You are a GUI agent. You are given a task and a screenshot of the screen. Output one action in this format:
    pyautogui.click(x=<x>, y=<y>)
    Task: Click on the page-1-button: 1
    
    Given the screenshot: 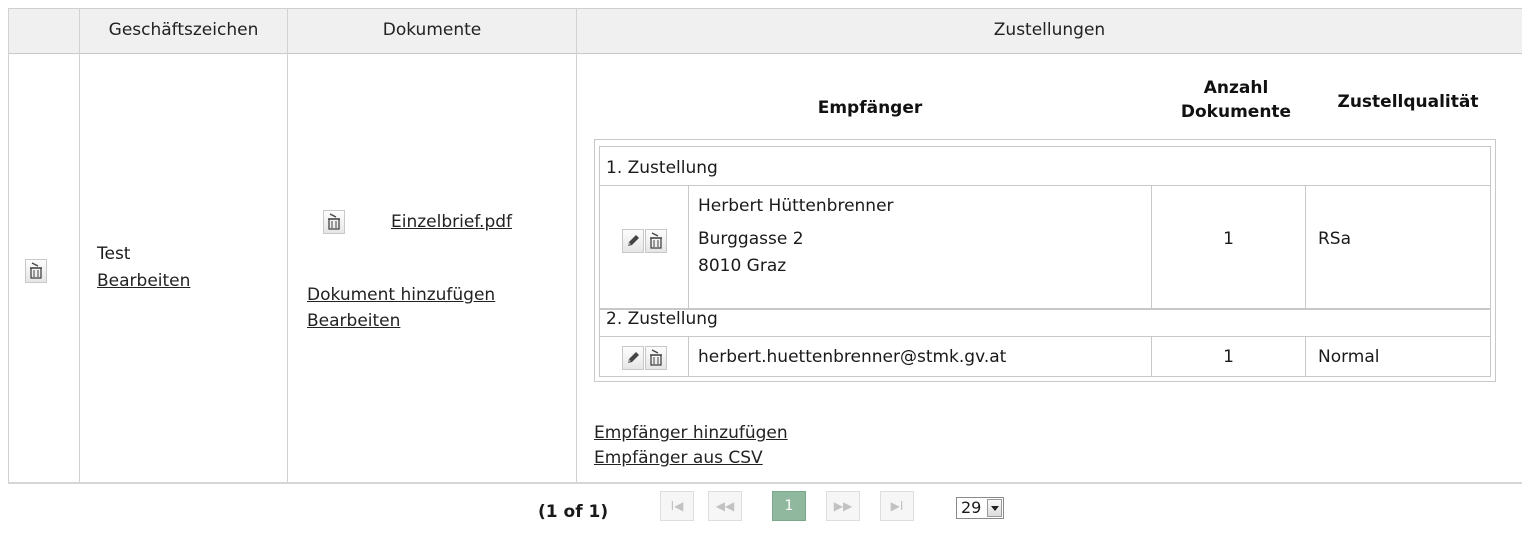 What is the action you would take?
    pyautogui.click(x=789, y=506)
    